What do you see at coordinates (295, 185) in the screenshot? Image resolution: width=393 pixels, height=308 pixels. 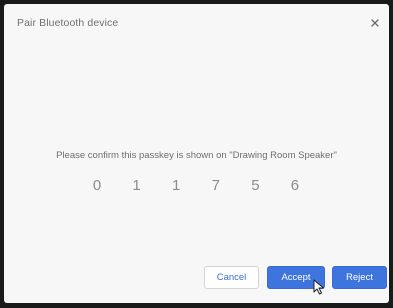 I see `passkey-digit: 6` at bounding box center [295, 185].